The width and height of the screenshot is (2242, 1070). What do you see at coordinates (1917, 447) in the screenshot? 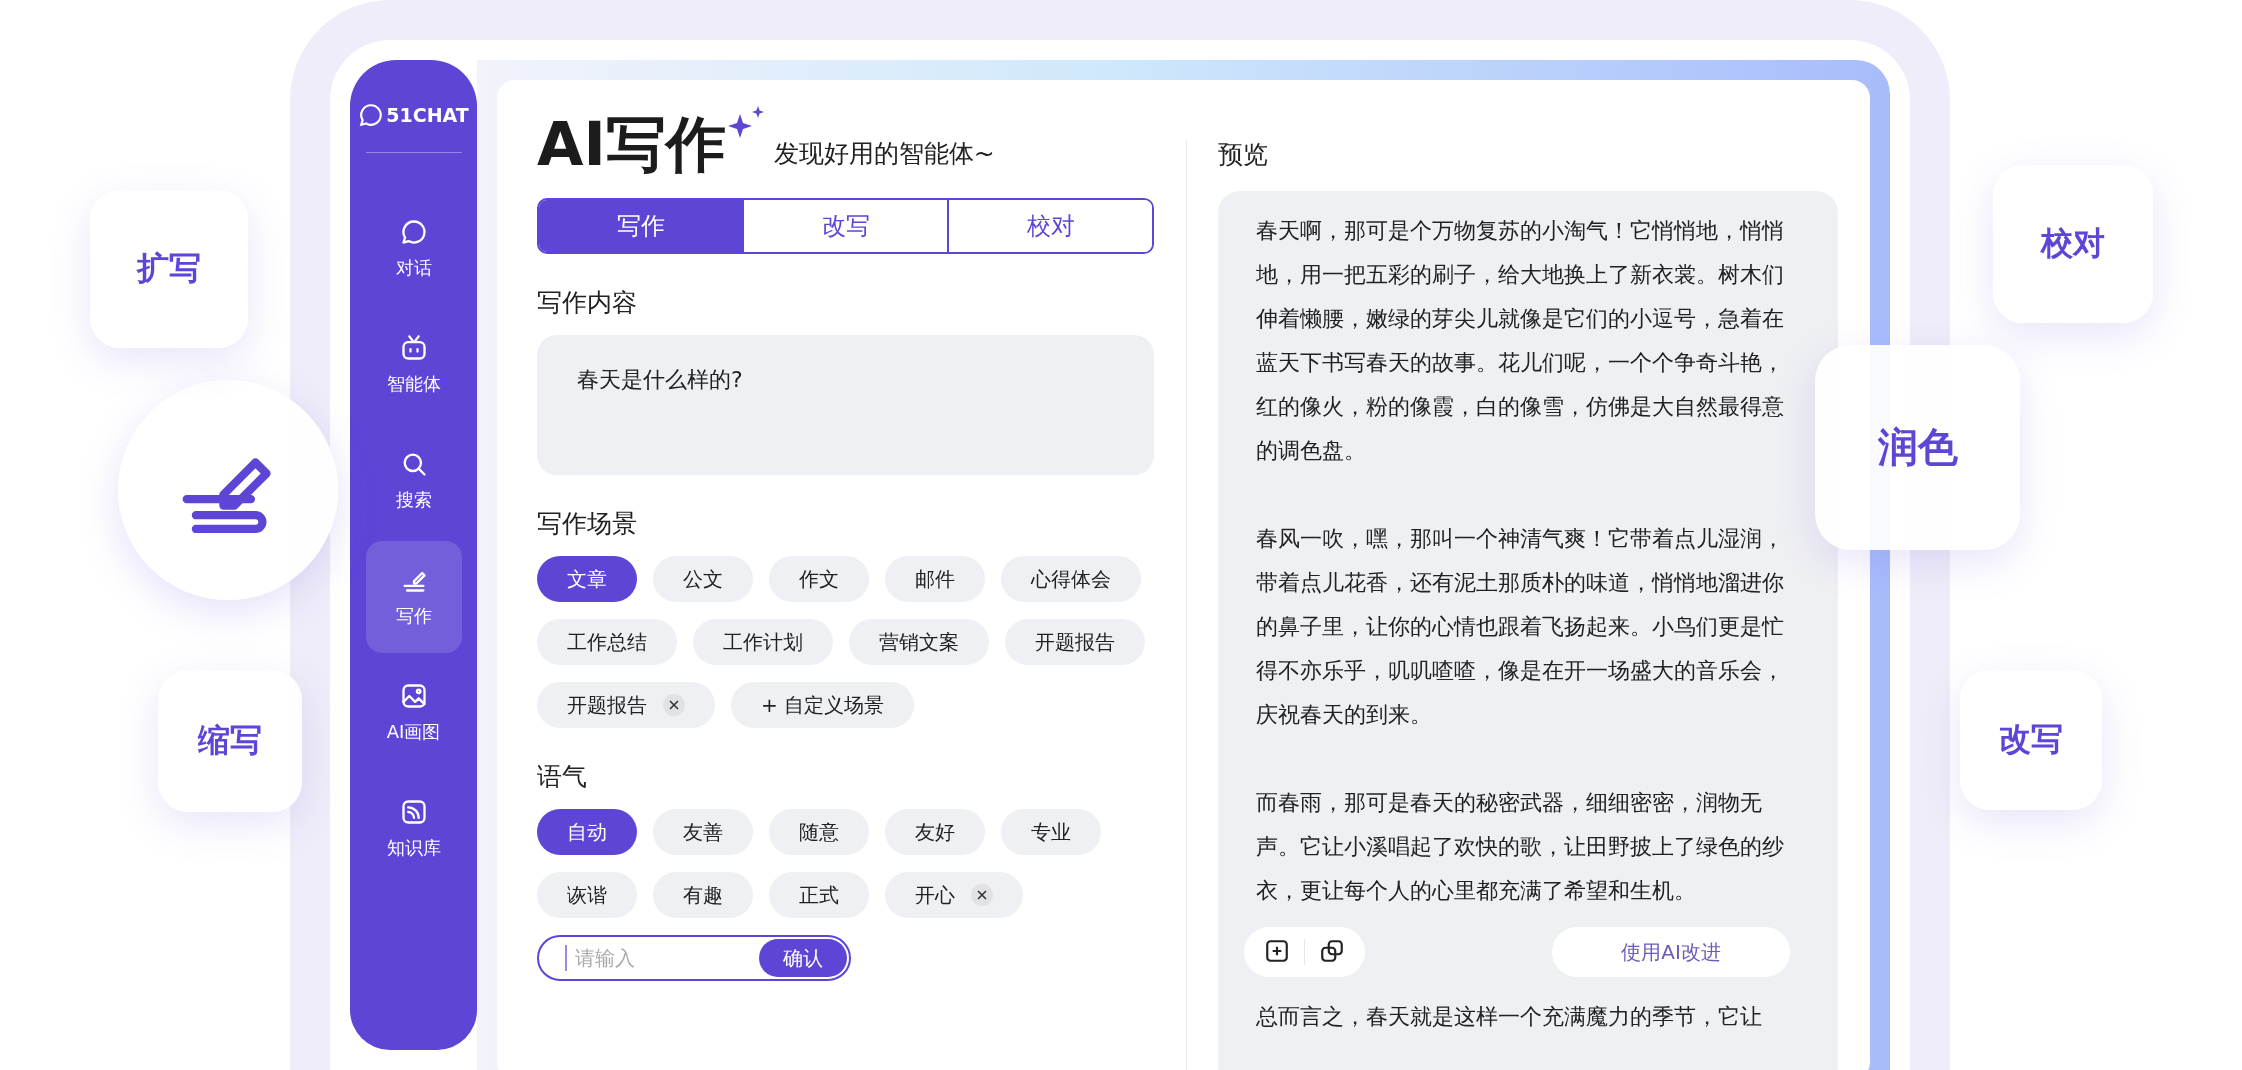
I see `feature-badge: 润色` at bounding box center [1917, 447].